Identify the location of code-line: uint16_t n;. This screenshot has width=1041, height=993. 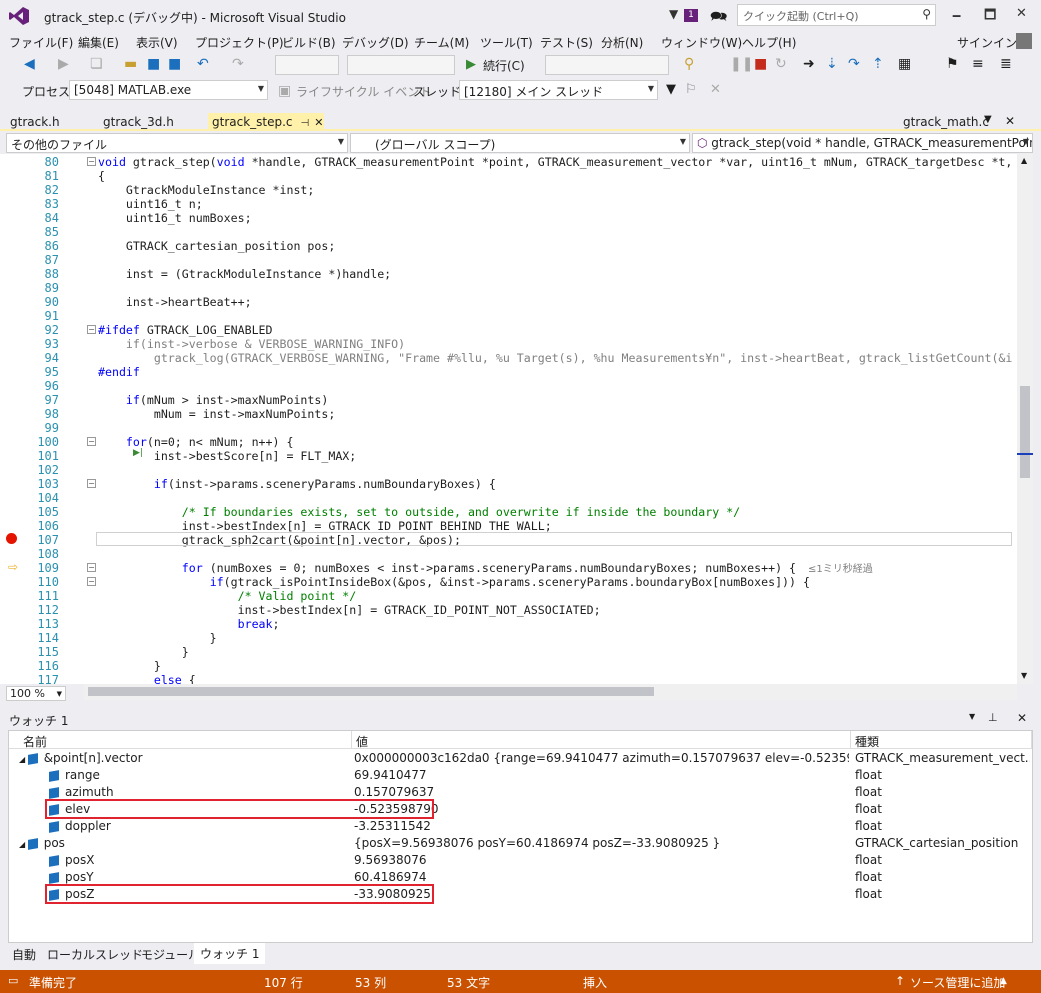
(150, 204).